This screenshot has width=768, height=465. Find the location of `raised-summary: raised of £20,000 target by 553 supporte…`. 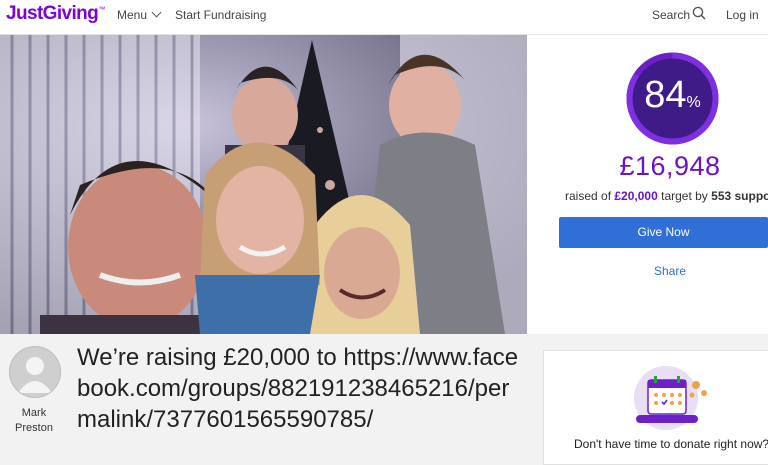

raised-summary: raised of £20,000 target by 553 supporte… is located at coordinates (666, 196).